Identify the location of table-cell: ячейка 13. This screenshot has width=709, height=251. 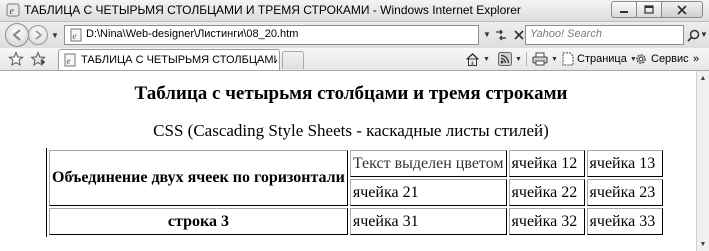
(624, 163).